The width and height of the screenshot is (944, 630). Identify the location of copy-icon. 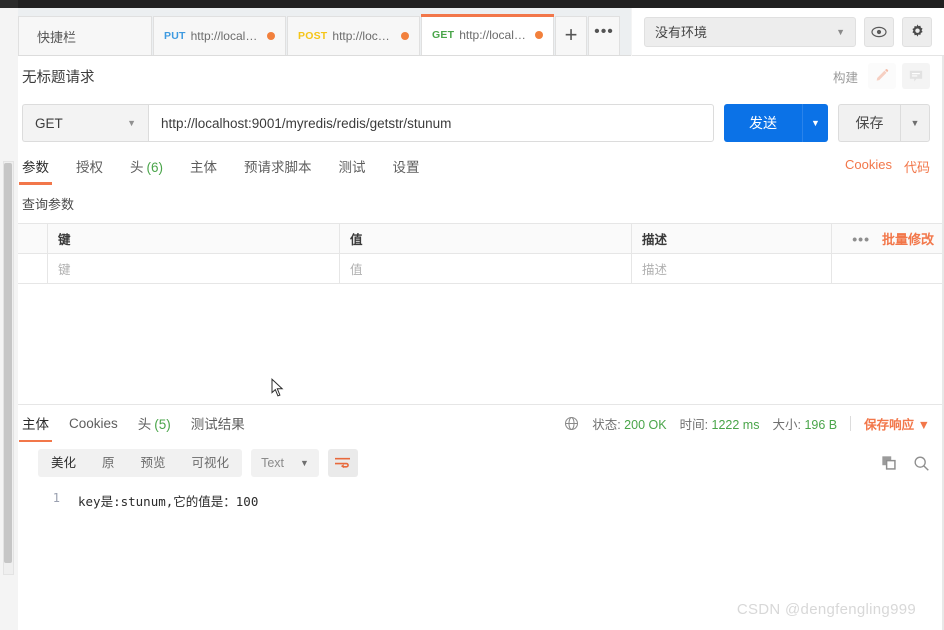
(889, 463).